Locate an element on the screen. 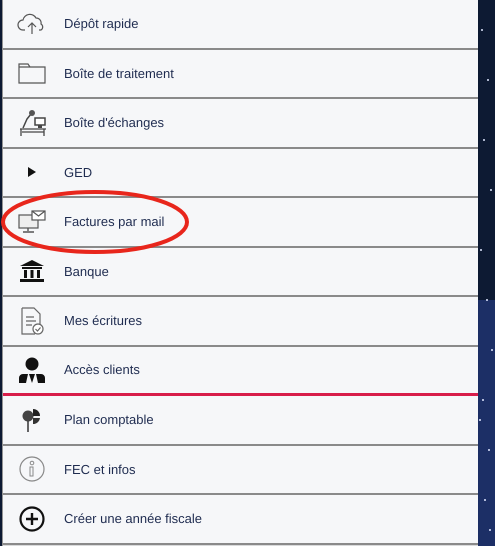 The image size is (495, 546). menu-item: Créer une année fiscale is located at coordinates (240, 519).